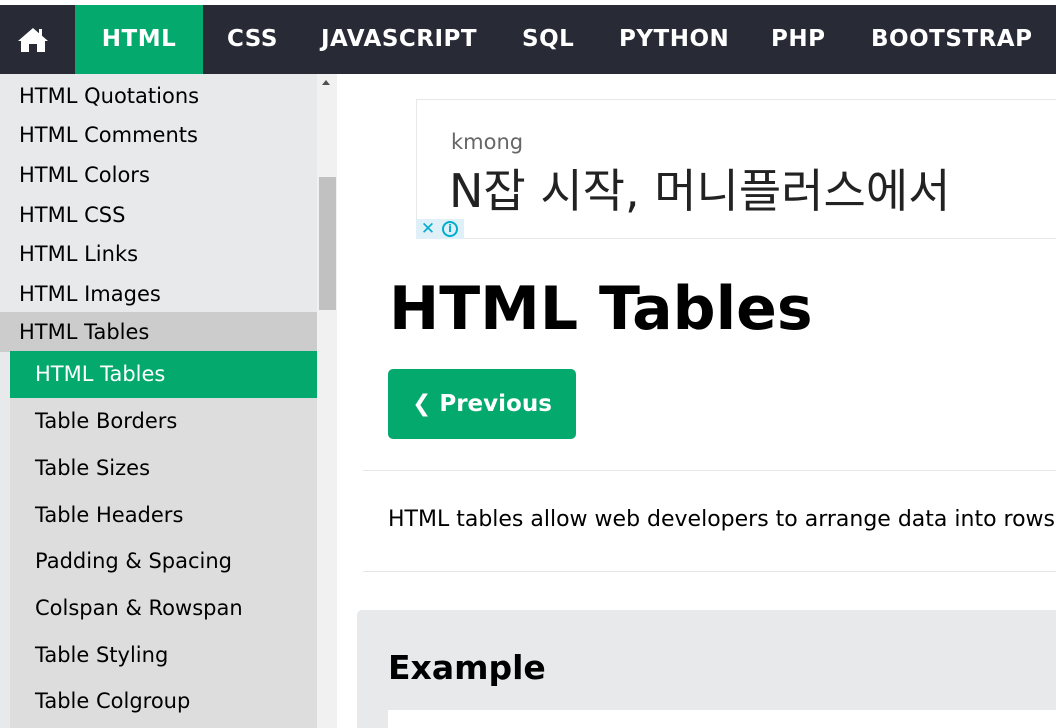 This screenshot has width=1056, height=728. I want to click on subnav-item-colspan-rowspan: Colspan & Rowspan, so click(163, 608).